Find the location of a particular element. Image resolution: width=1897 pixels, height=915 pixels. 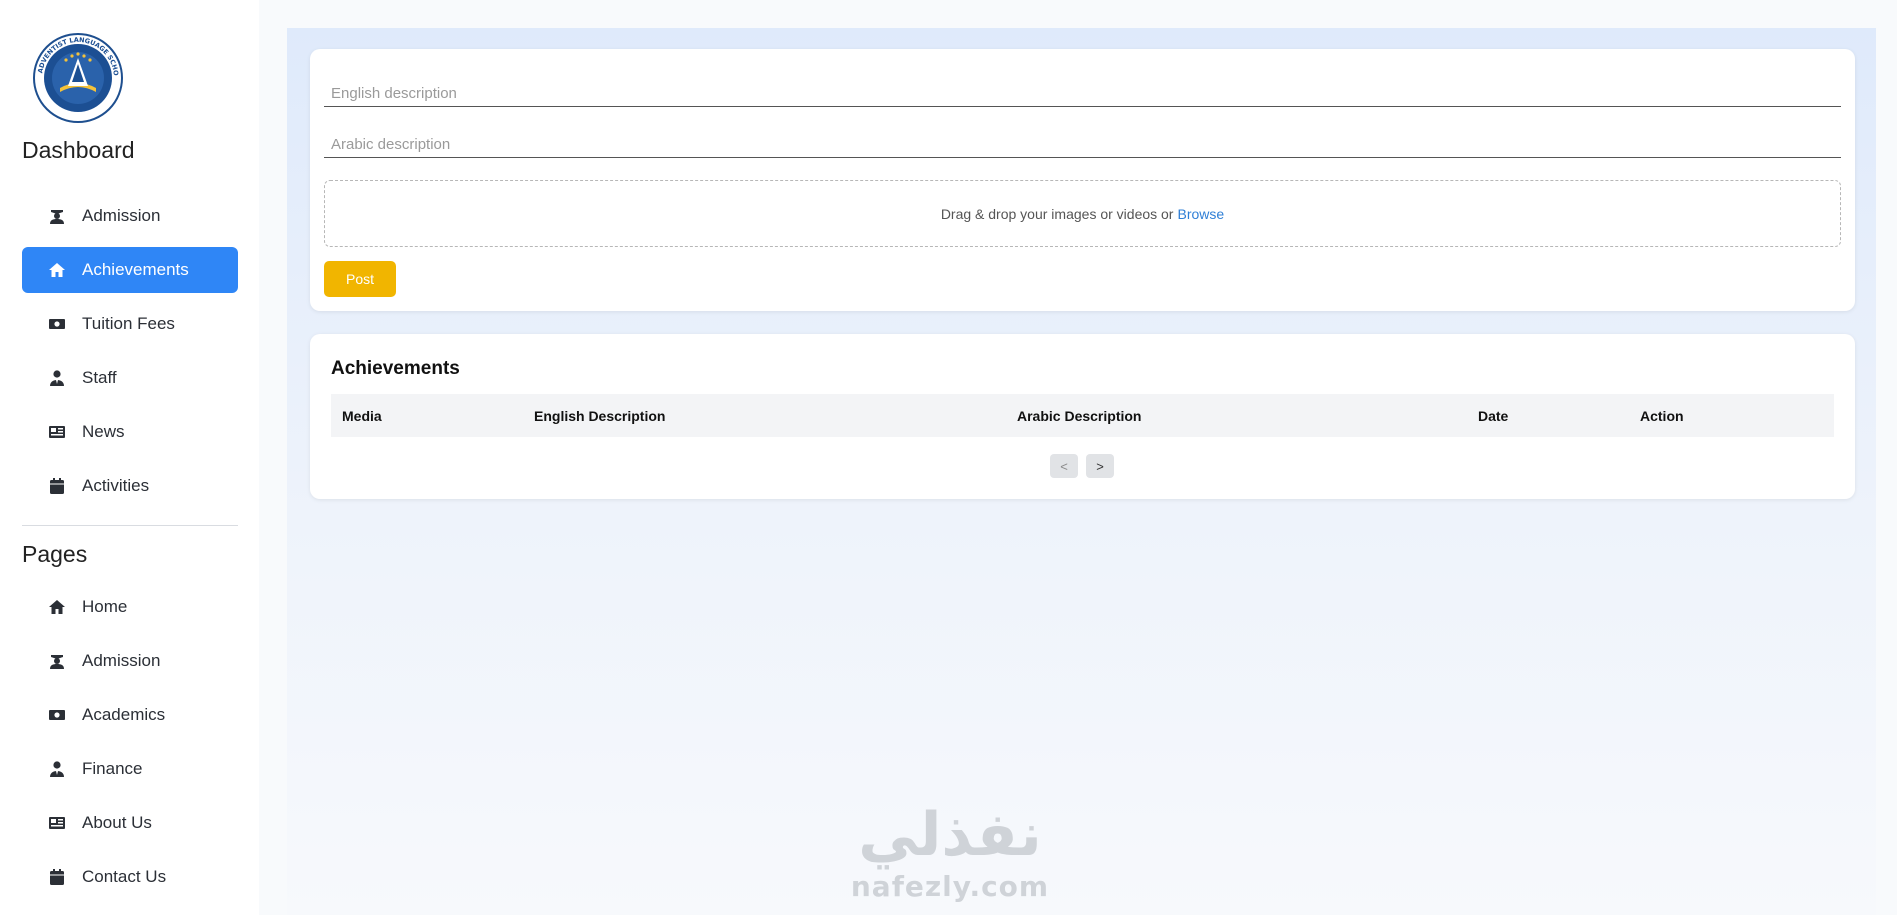

sidebar-item-achievements: Achievements is located at coordinates (130, 270).